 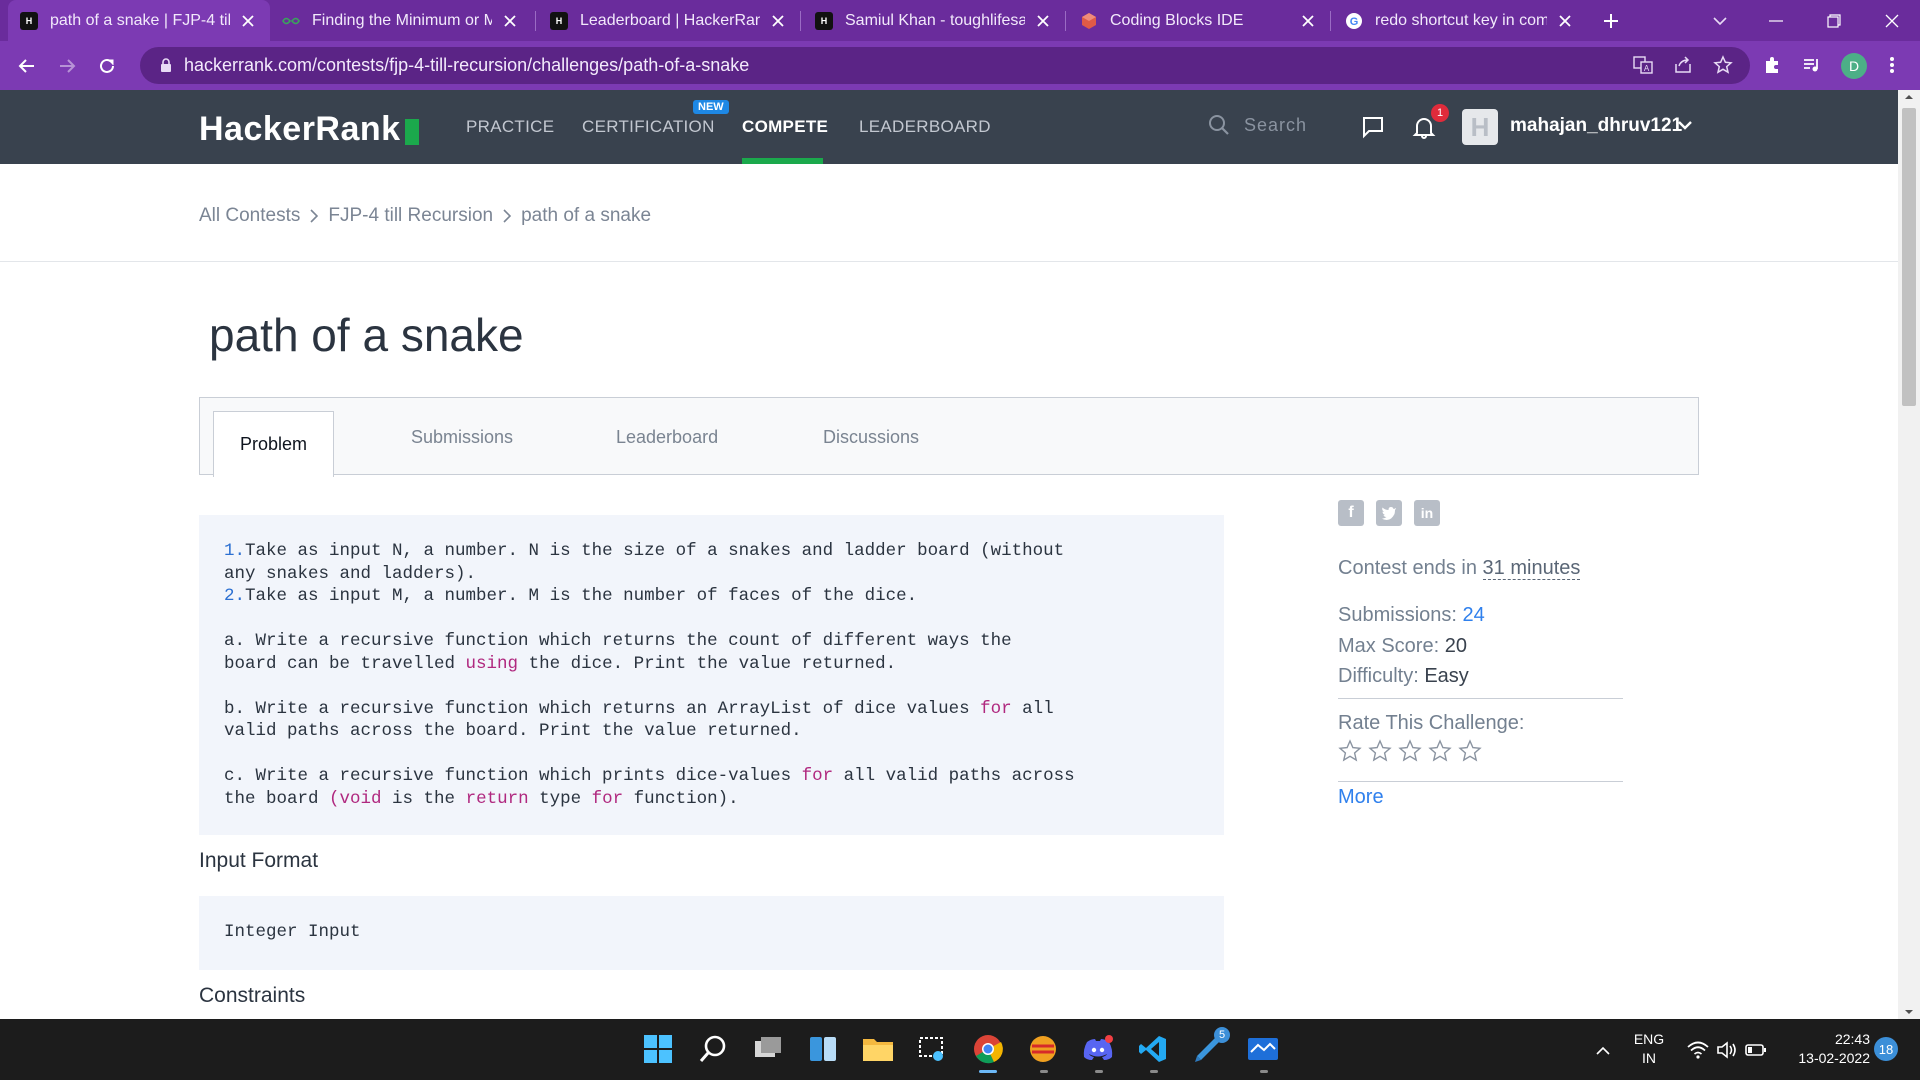 What do you see at coordinates (1177, 20) in the screenshot?
I see `tab-title: Coding Blocks IDE` at bounding box center [1177, 20].